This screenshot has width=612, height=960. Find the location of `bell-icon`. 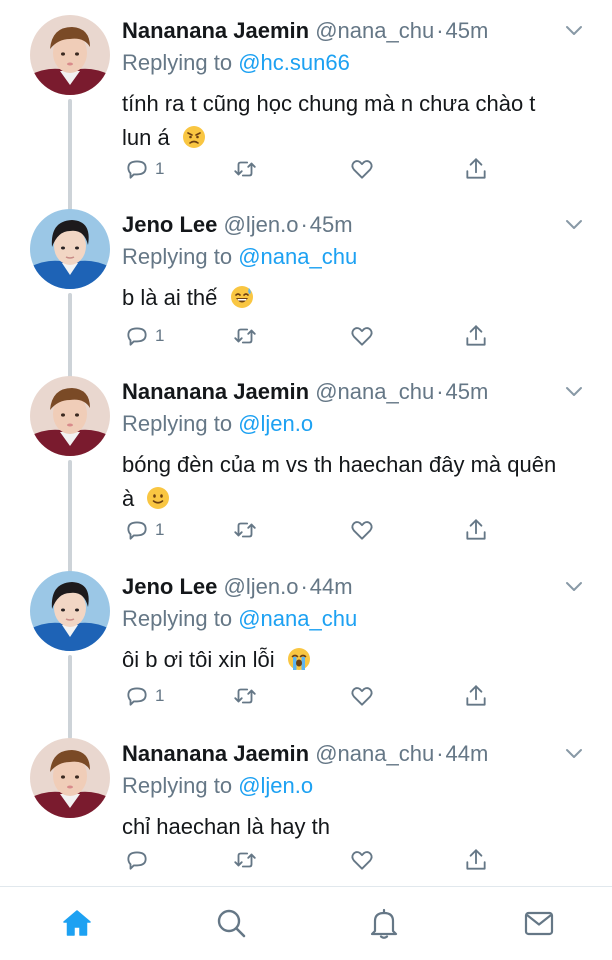

bell-icon is located at coordinates (384, 923).